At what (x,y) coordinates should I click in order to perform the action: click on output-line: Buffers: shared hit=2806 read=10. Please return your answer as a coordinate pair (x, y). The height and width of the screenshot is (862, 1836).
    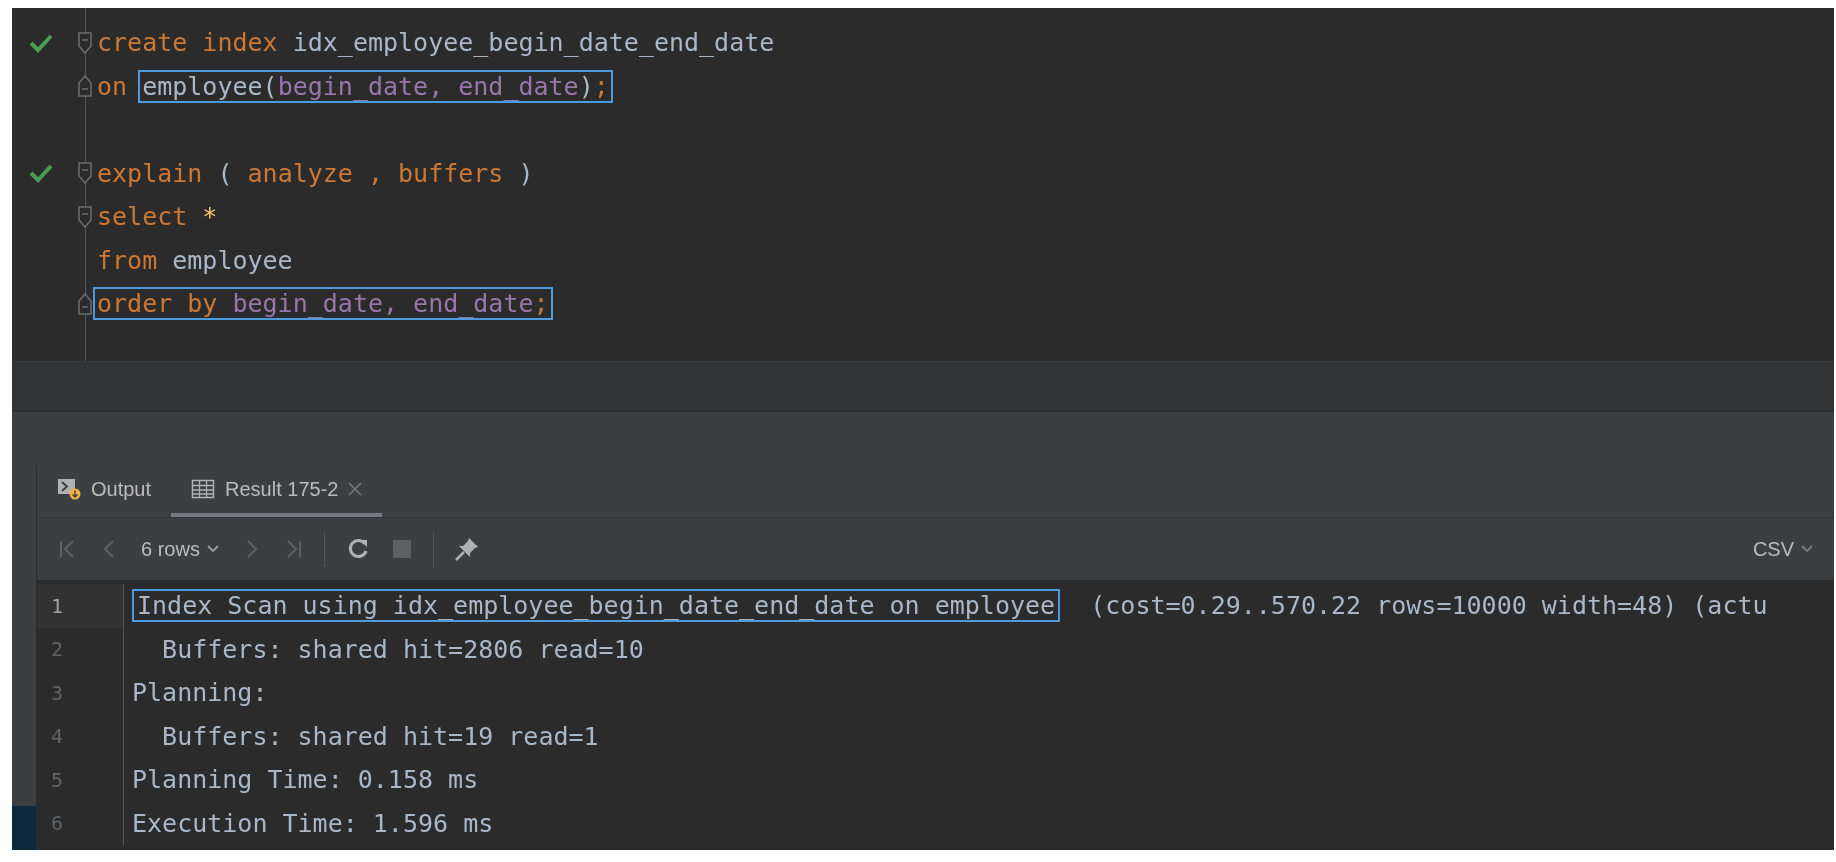
    Looking at the image, I should click on (402, 649).